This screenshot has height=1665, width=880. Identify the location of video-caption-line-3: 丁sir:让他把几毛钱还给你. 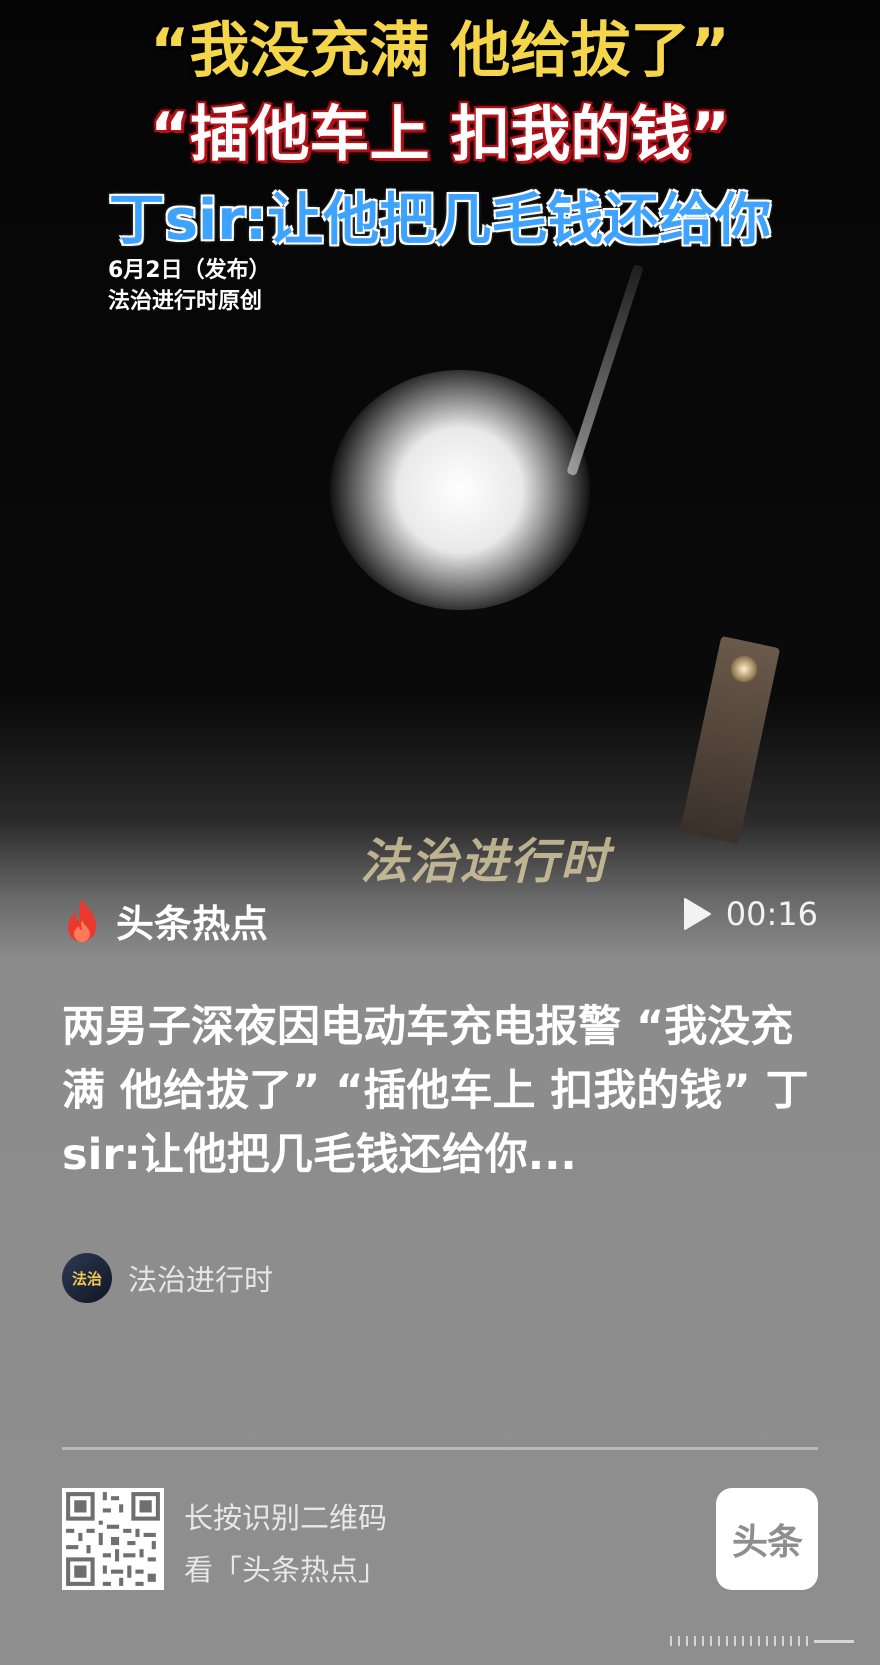
(440, 220).